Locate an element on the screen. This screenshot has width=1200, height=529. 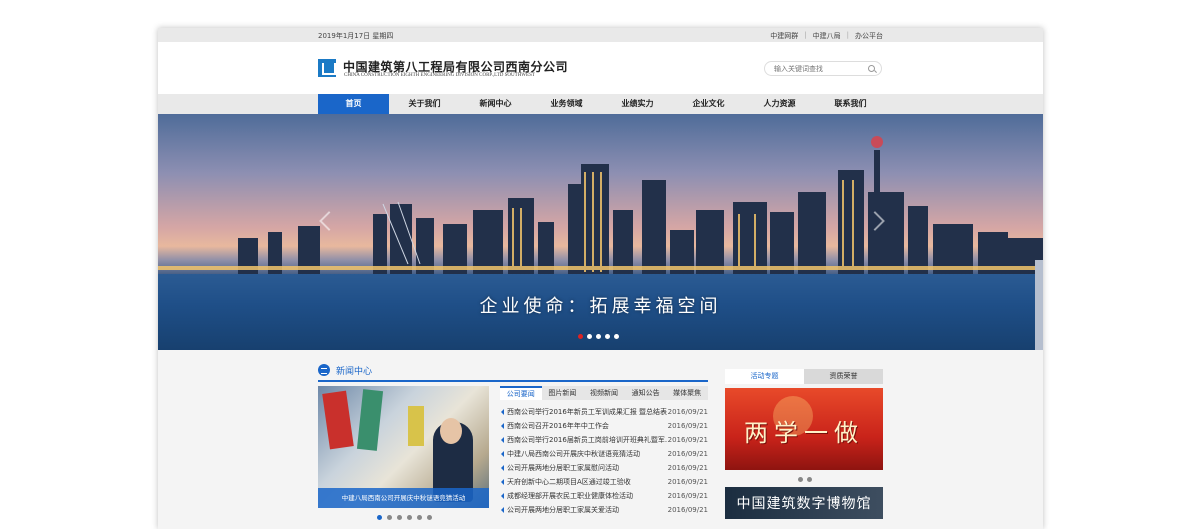
search-input is located at coordinates (819, 69).